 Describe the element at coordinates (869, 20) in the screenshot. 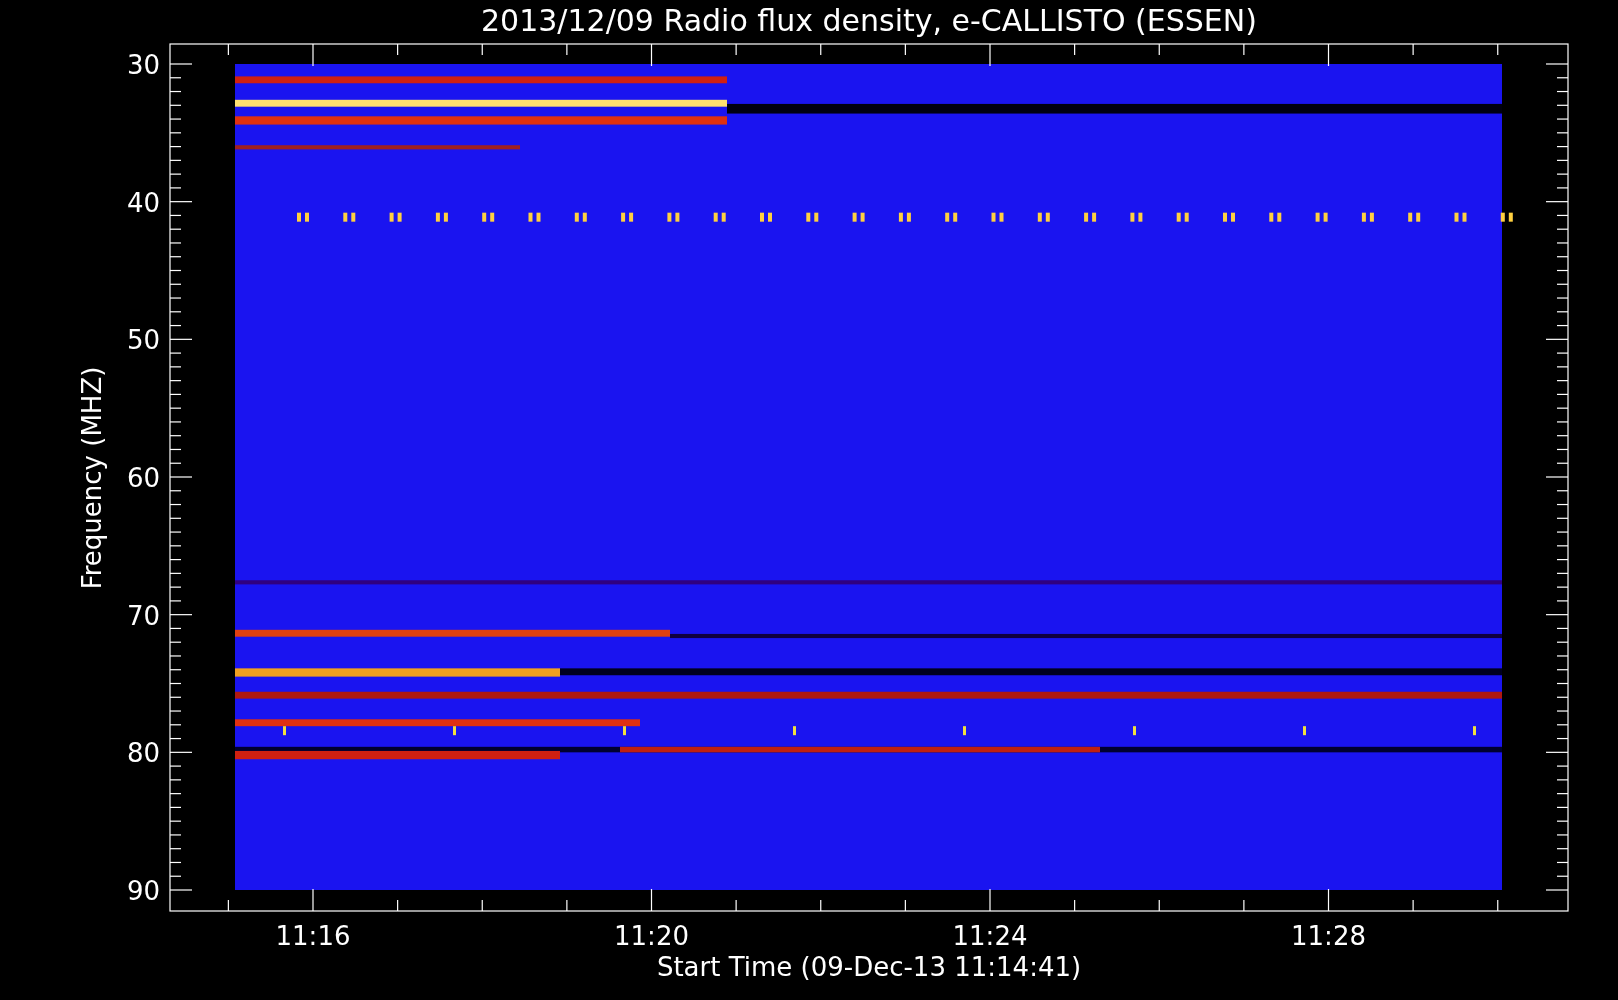

I see `chart-title: 2013/12/09 Radio flux density, e-CALLISTO (ESSEN)` at that location.